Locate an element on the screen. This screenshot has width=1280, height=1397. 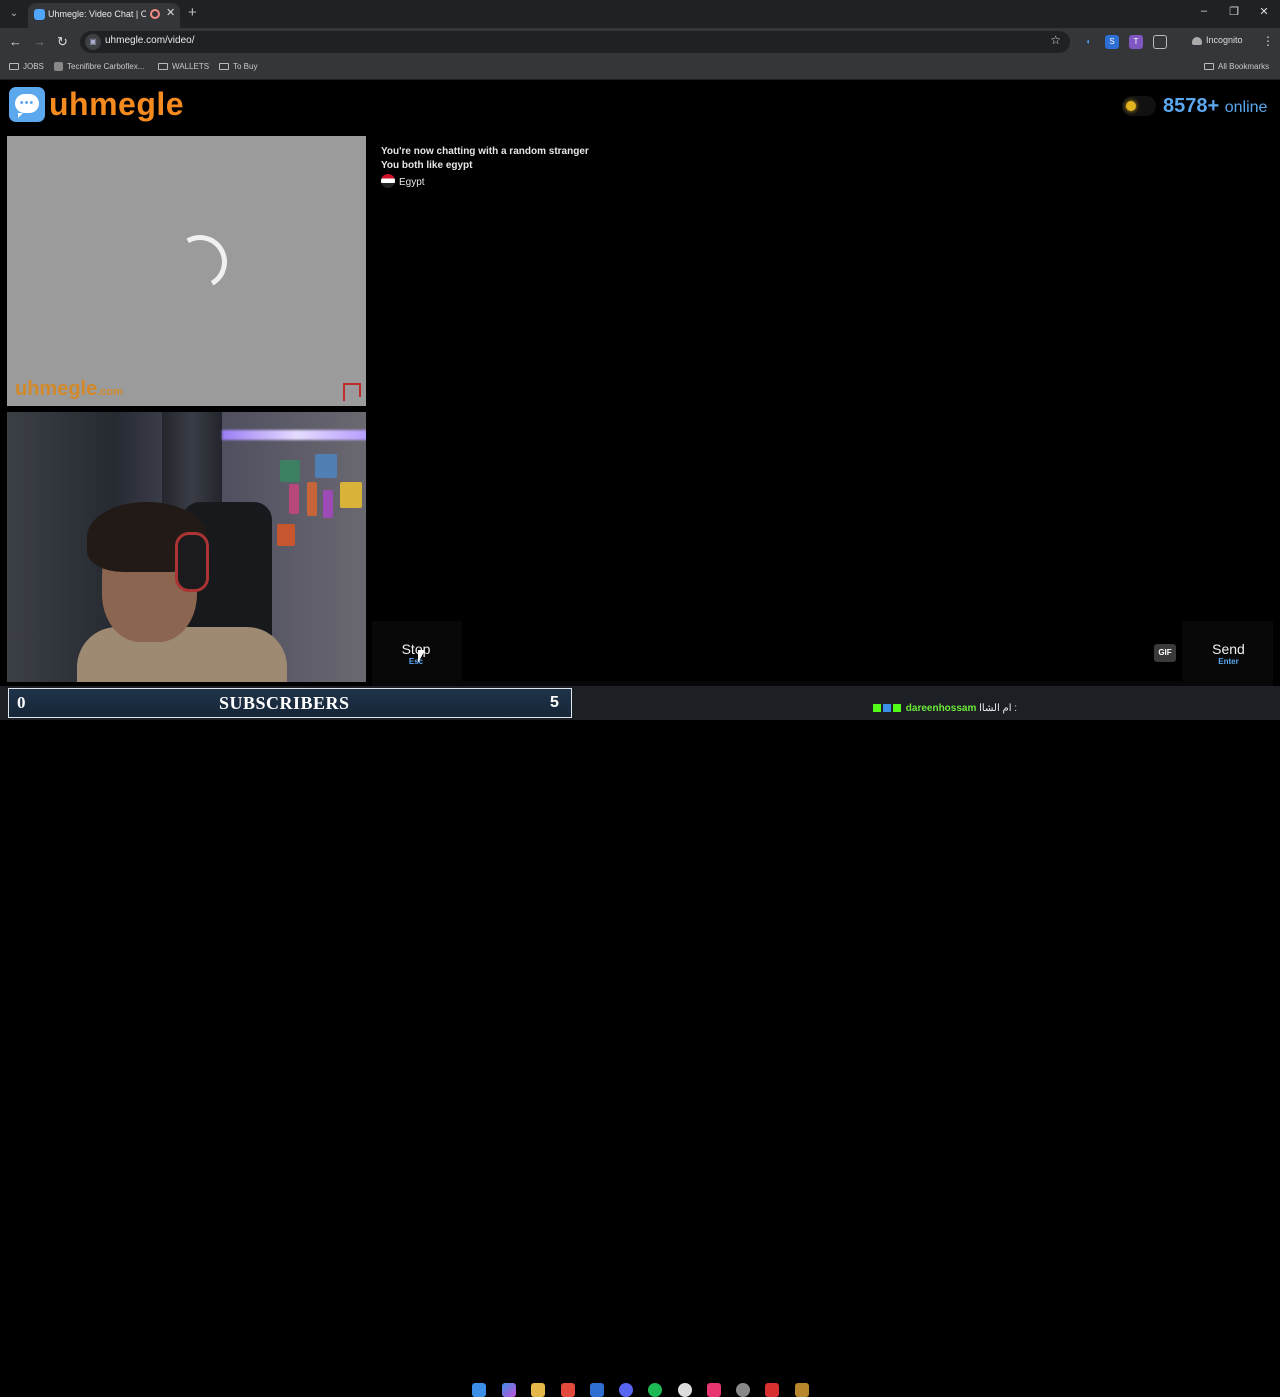
incognito-label: Incognito is located at coordinates (1224, 40).